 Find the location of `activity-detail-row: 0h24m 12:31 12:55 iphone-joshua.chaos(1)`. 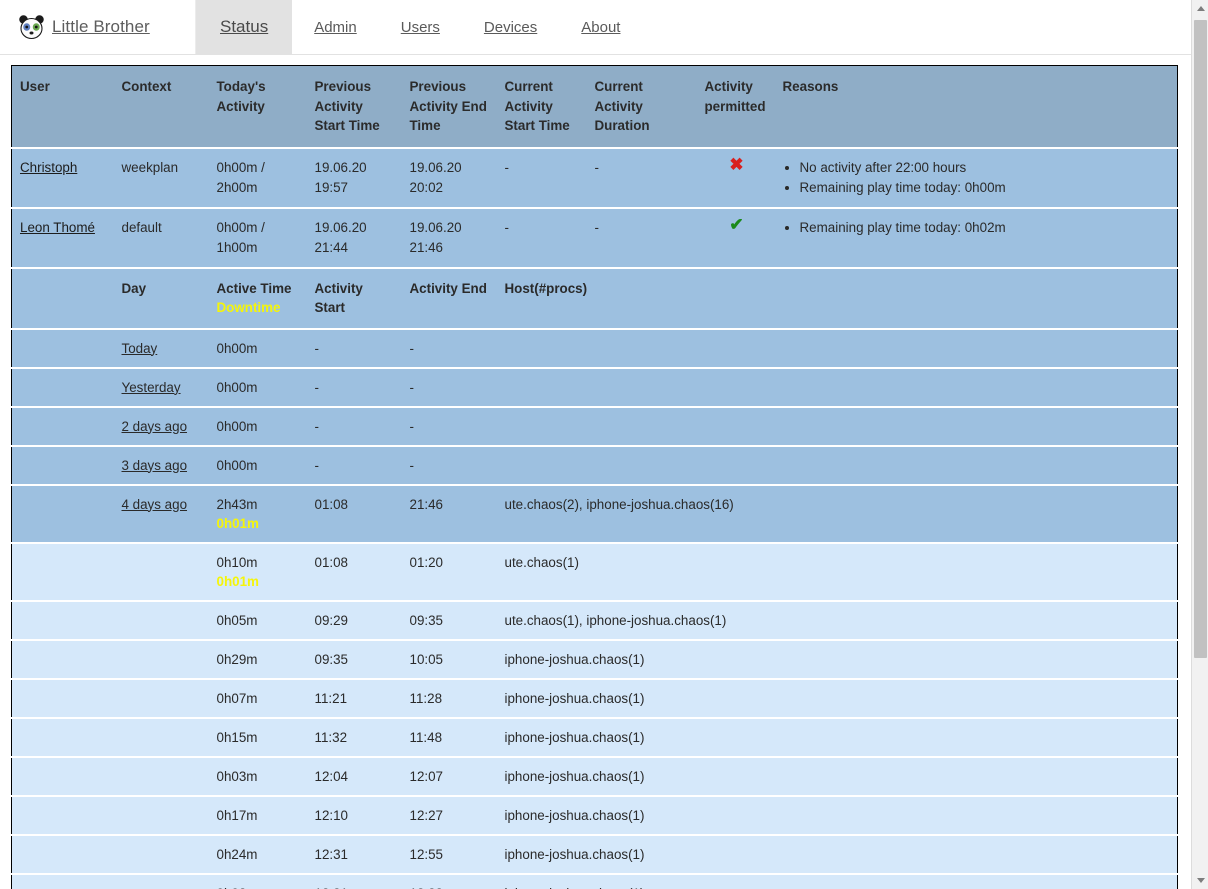

activity-detail-row: 0h24m 12:31 12:55 iphone-joshua.chaos(1) is located at coordinates (594, 853).